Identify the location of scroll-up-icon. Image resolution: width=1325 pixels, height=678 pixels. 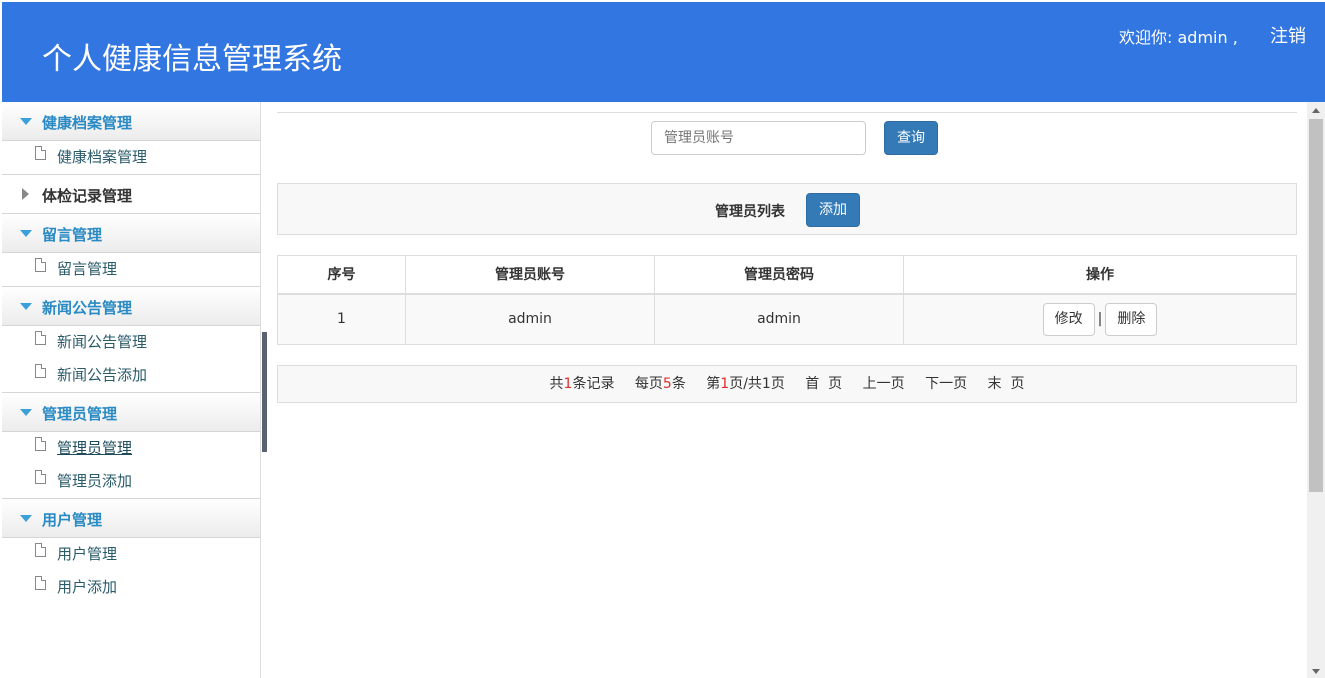
(1316, 110).